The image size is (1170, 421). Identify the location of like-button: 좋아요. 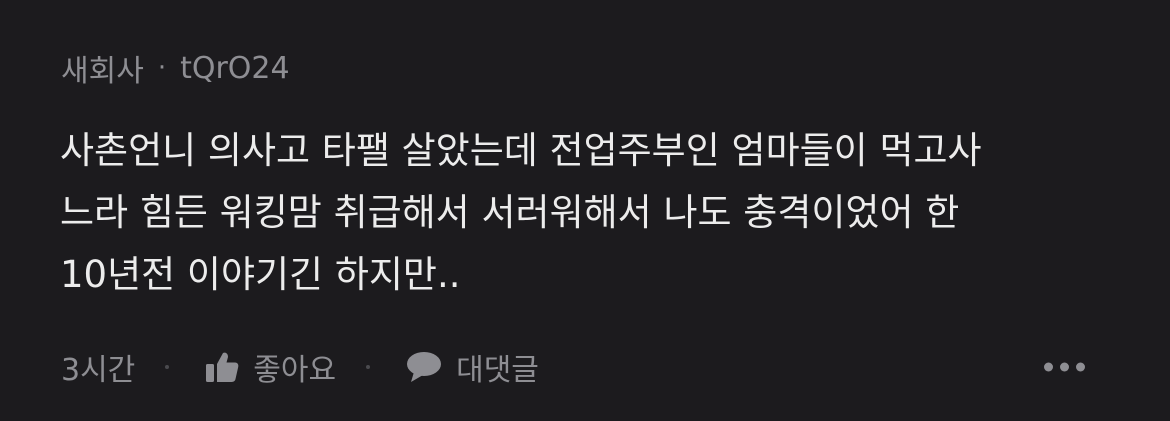
(270, 367).